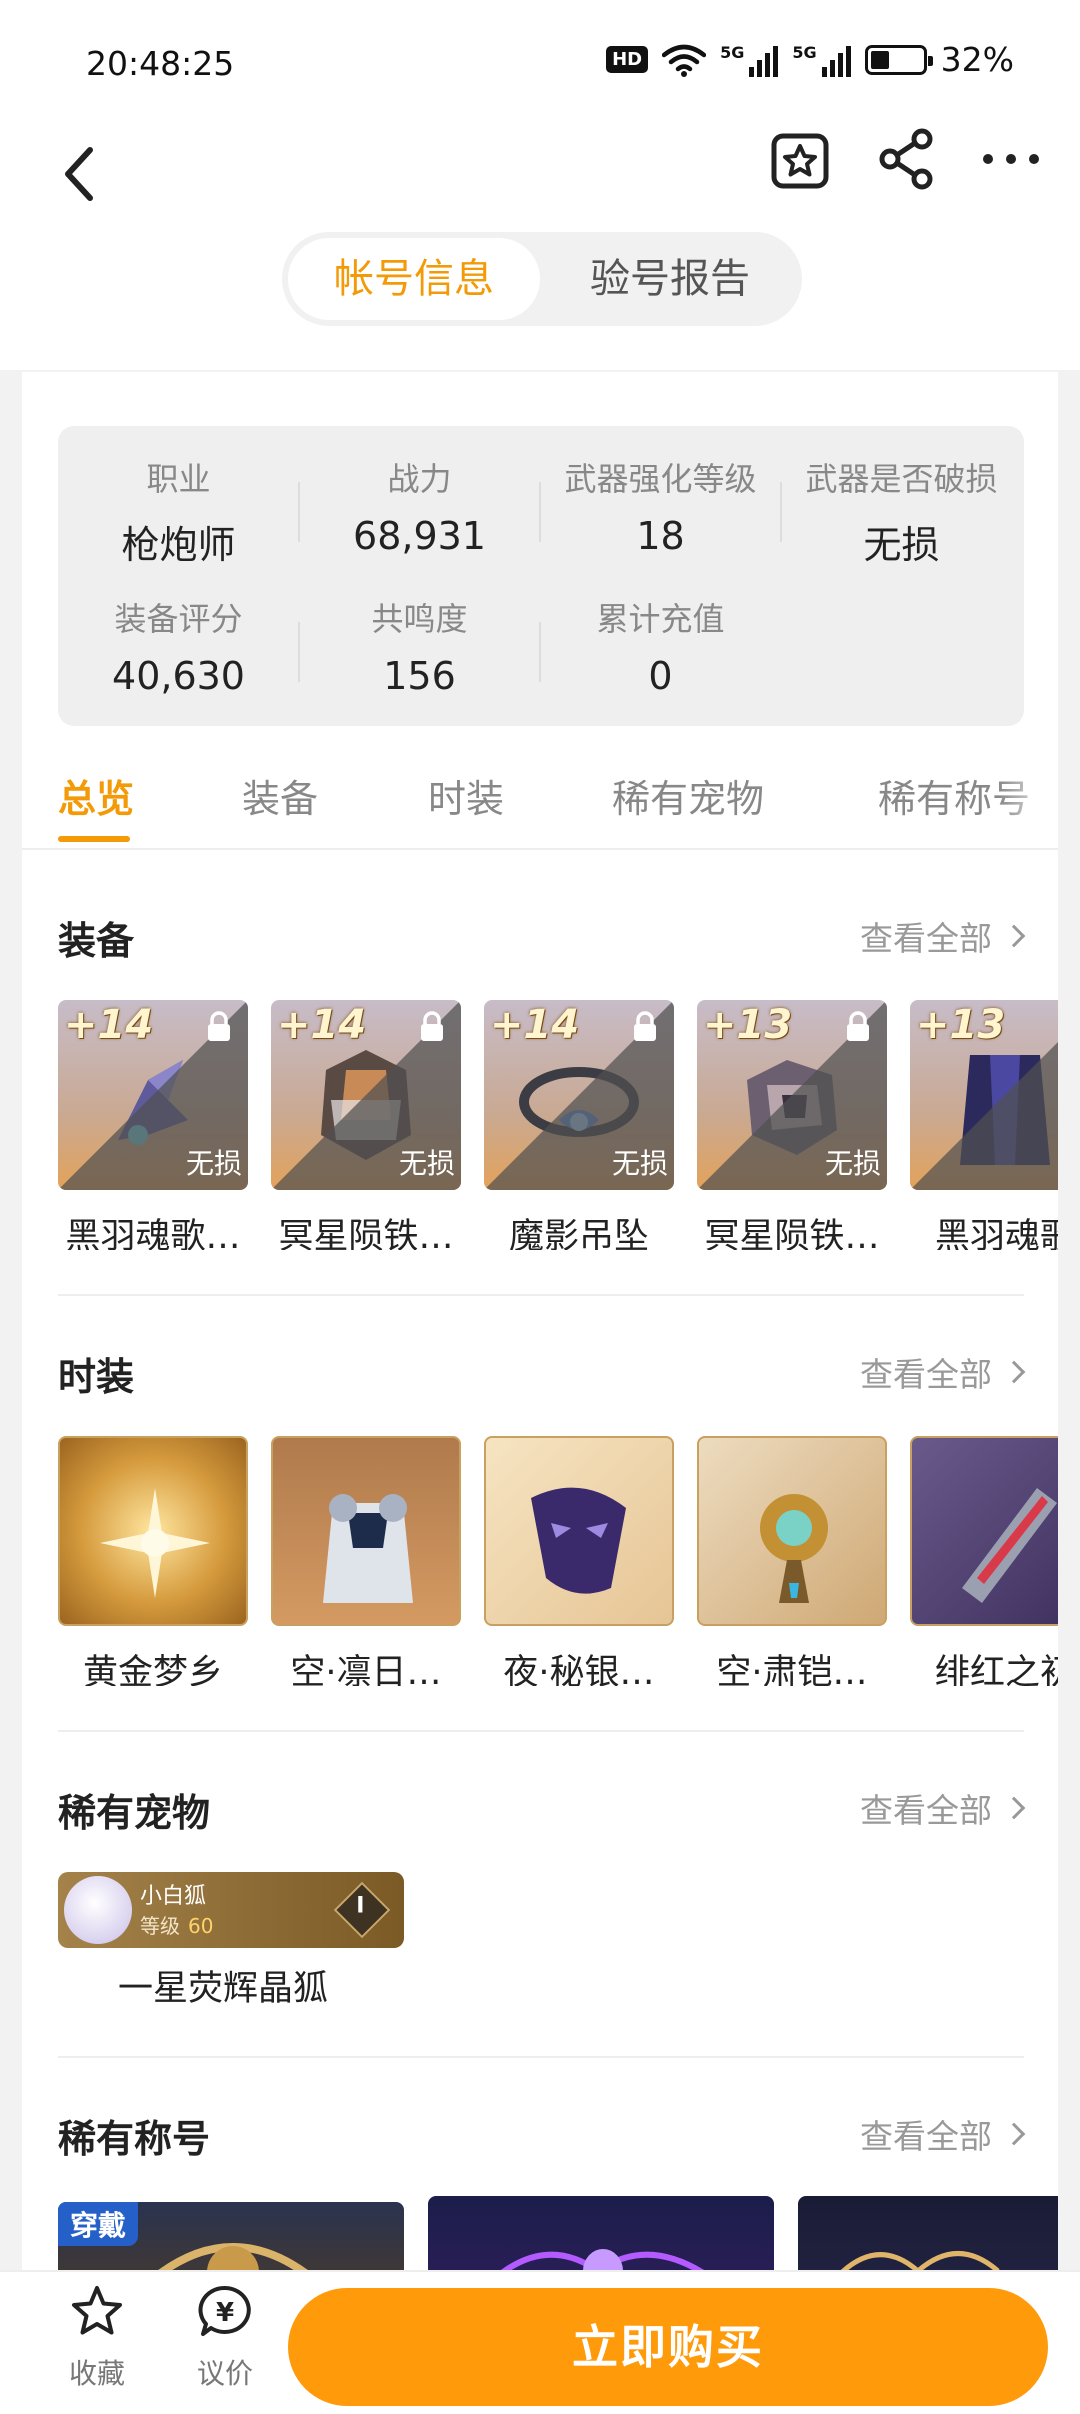 Image resolution: width=1080 pixels, height=2414 pixels. What do you see at coordinates (542, 279) in the screenshot?
I see `header-segment: 帐号信息 验号报告` at bounding box center [542, 279].